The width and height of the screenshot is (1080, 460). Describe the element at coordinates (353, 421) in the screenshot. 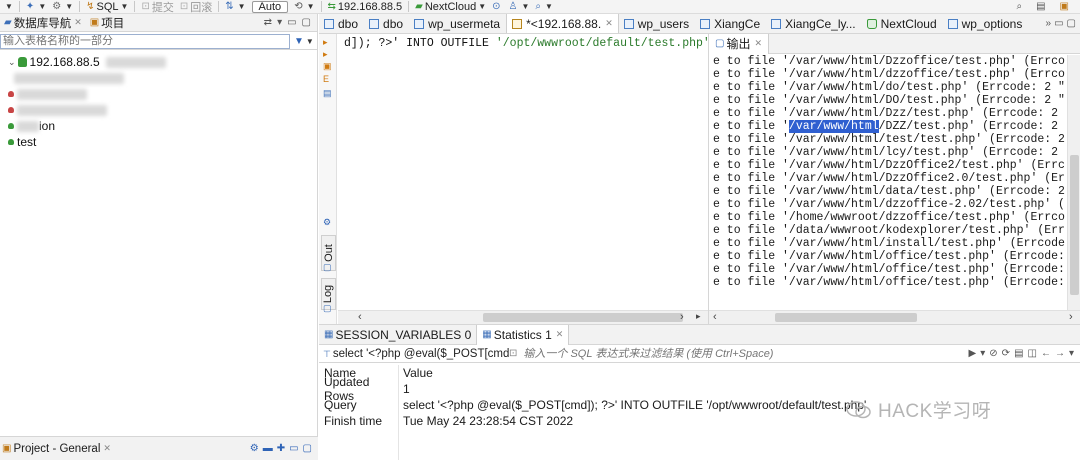

I see `row-name-cell: Finish time` at that location.